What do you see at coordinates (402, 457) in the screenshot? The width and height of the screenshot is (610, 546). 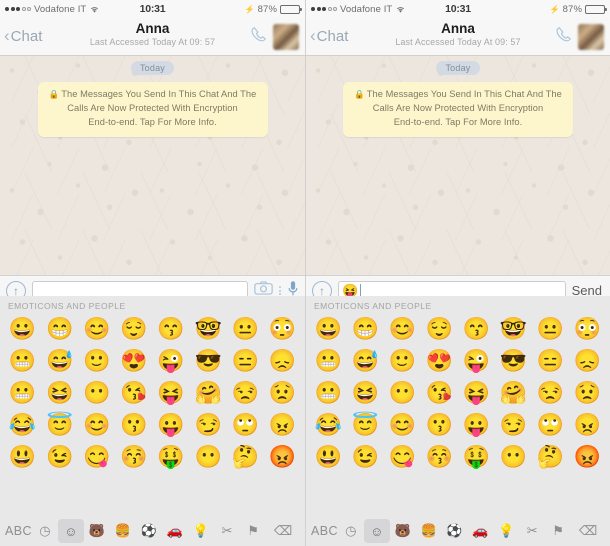 I see `emoji-key: 😋` at bounding box center [402, 457].